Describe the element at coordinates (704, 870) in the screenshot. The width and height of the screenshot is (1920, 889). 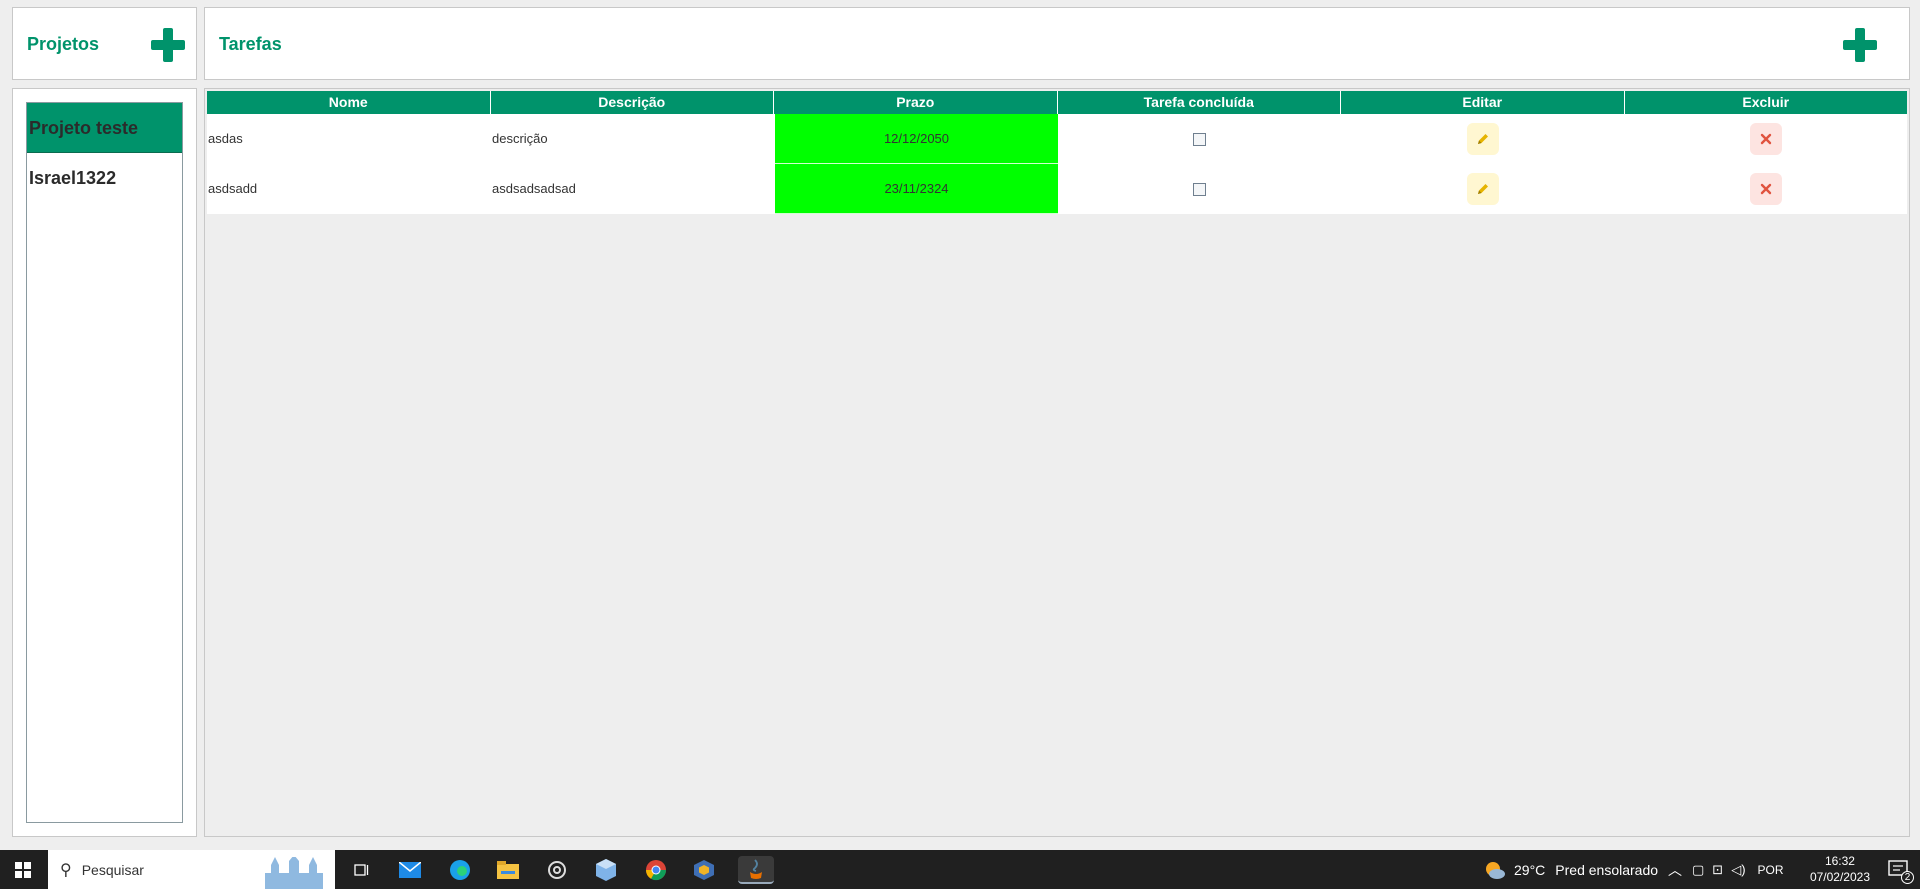
I see `app-cube-icon` at that location.